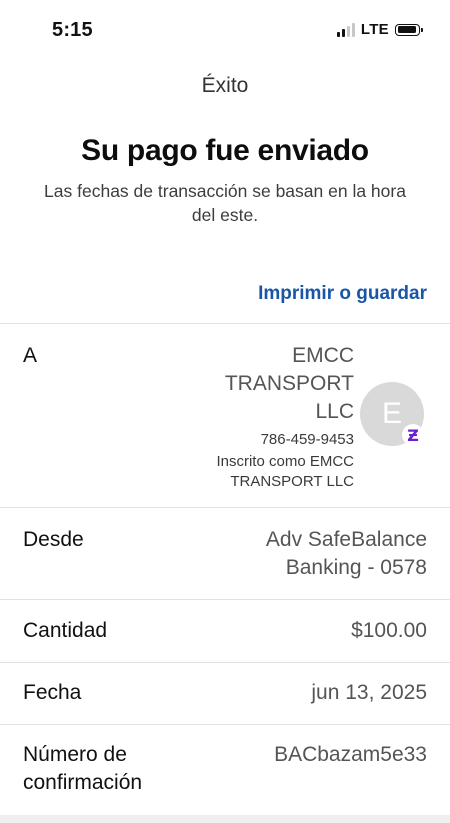 This screenshot has width=450, height=823. Describe the element at coordinates (75, 754) in the screenshot. I see `confirmation-label-line: Número de` at that location.